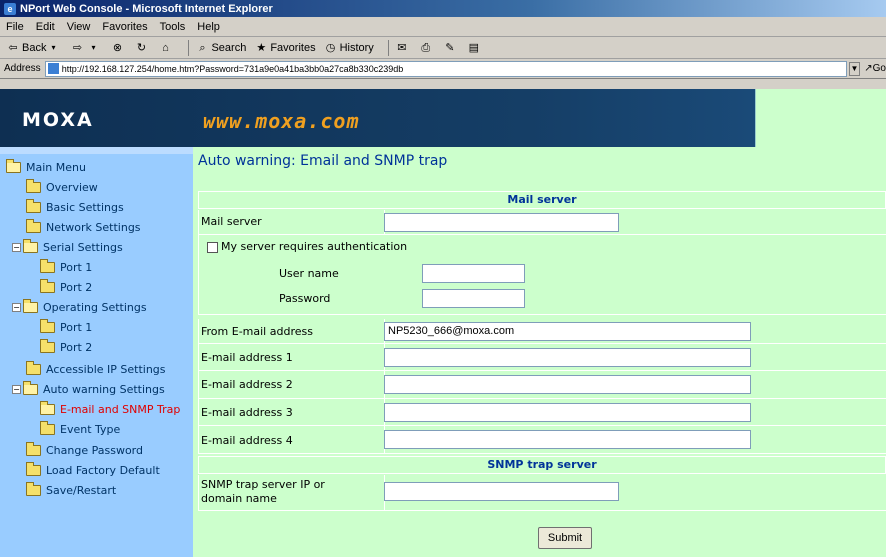  What do you see at coordinates (208, 27) in the screenshot?
I see `menu-help: Help` at bounding box center [208, 27].